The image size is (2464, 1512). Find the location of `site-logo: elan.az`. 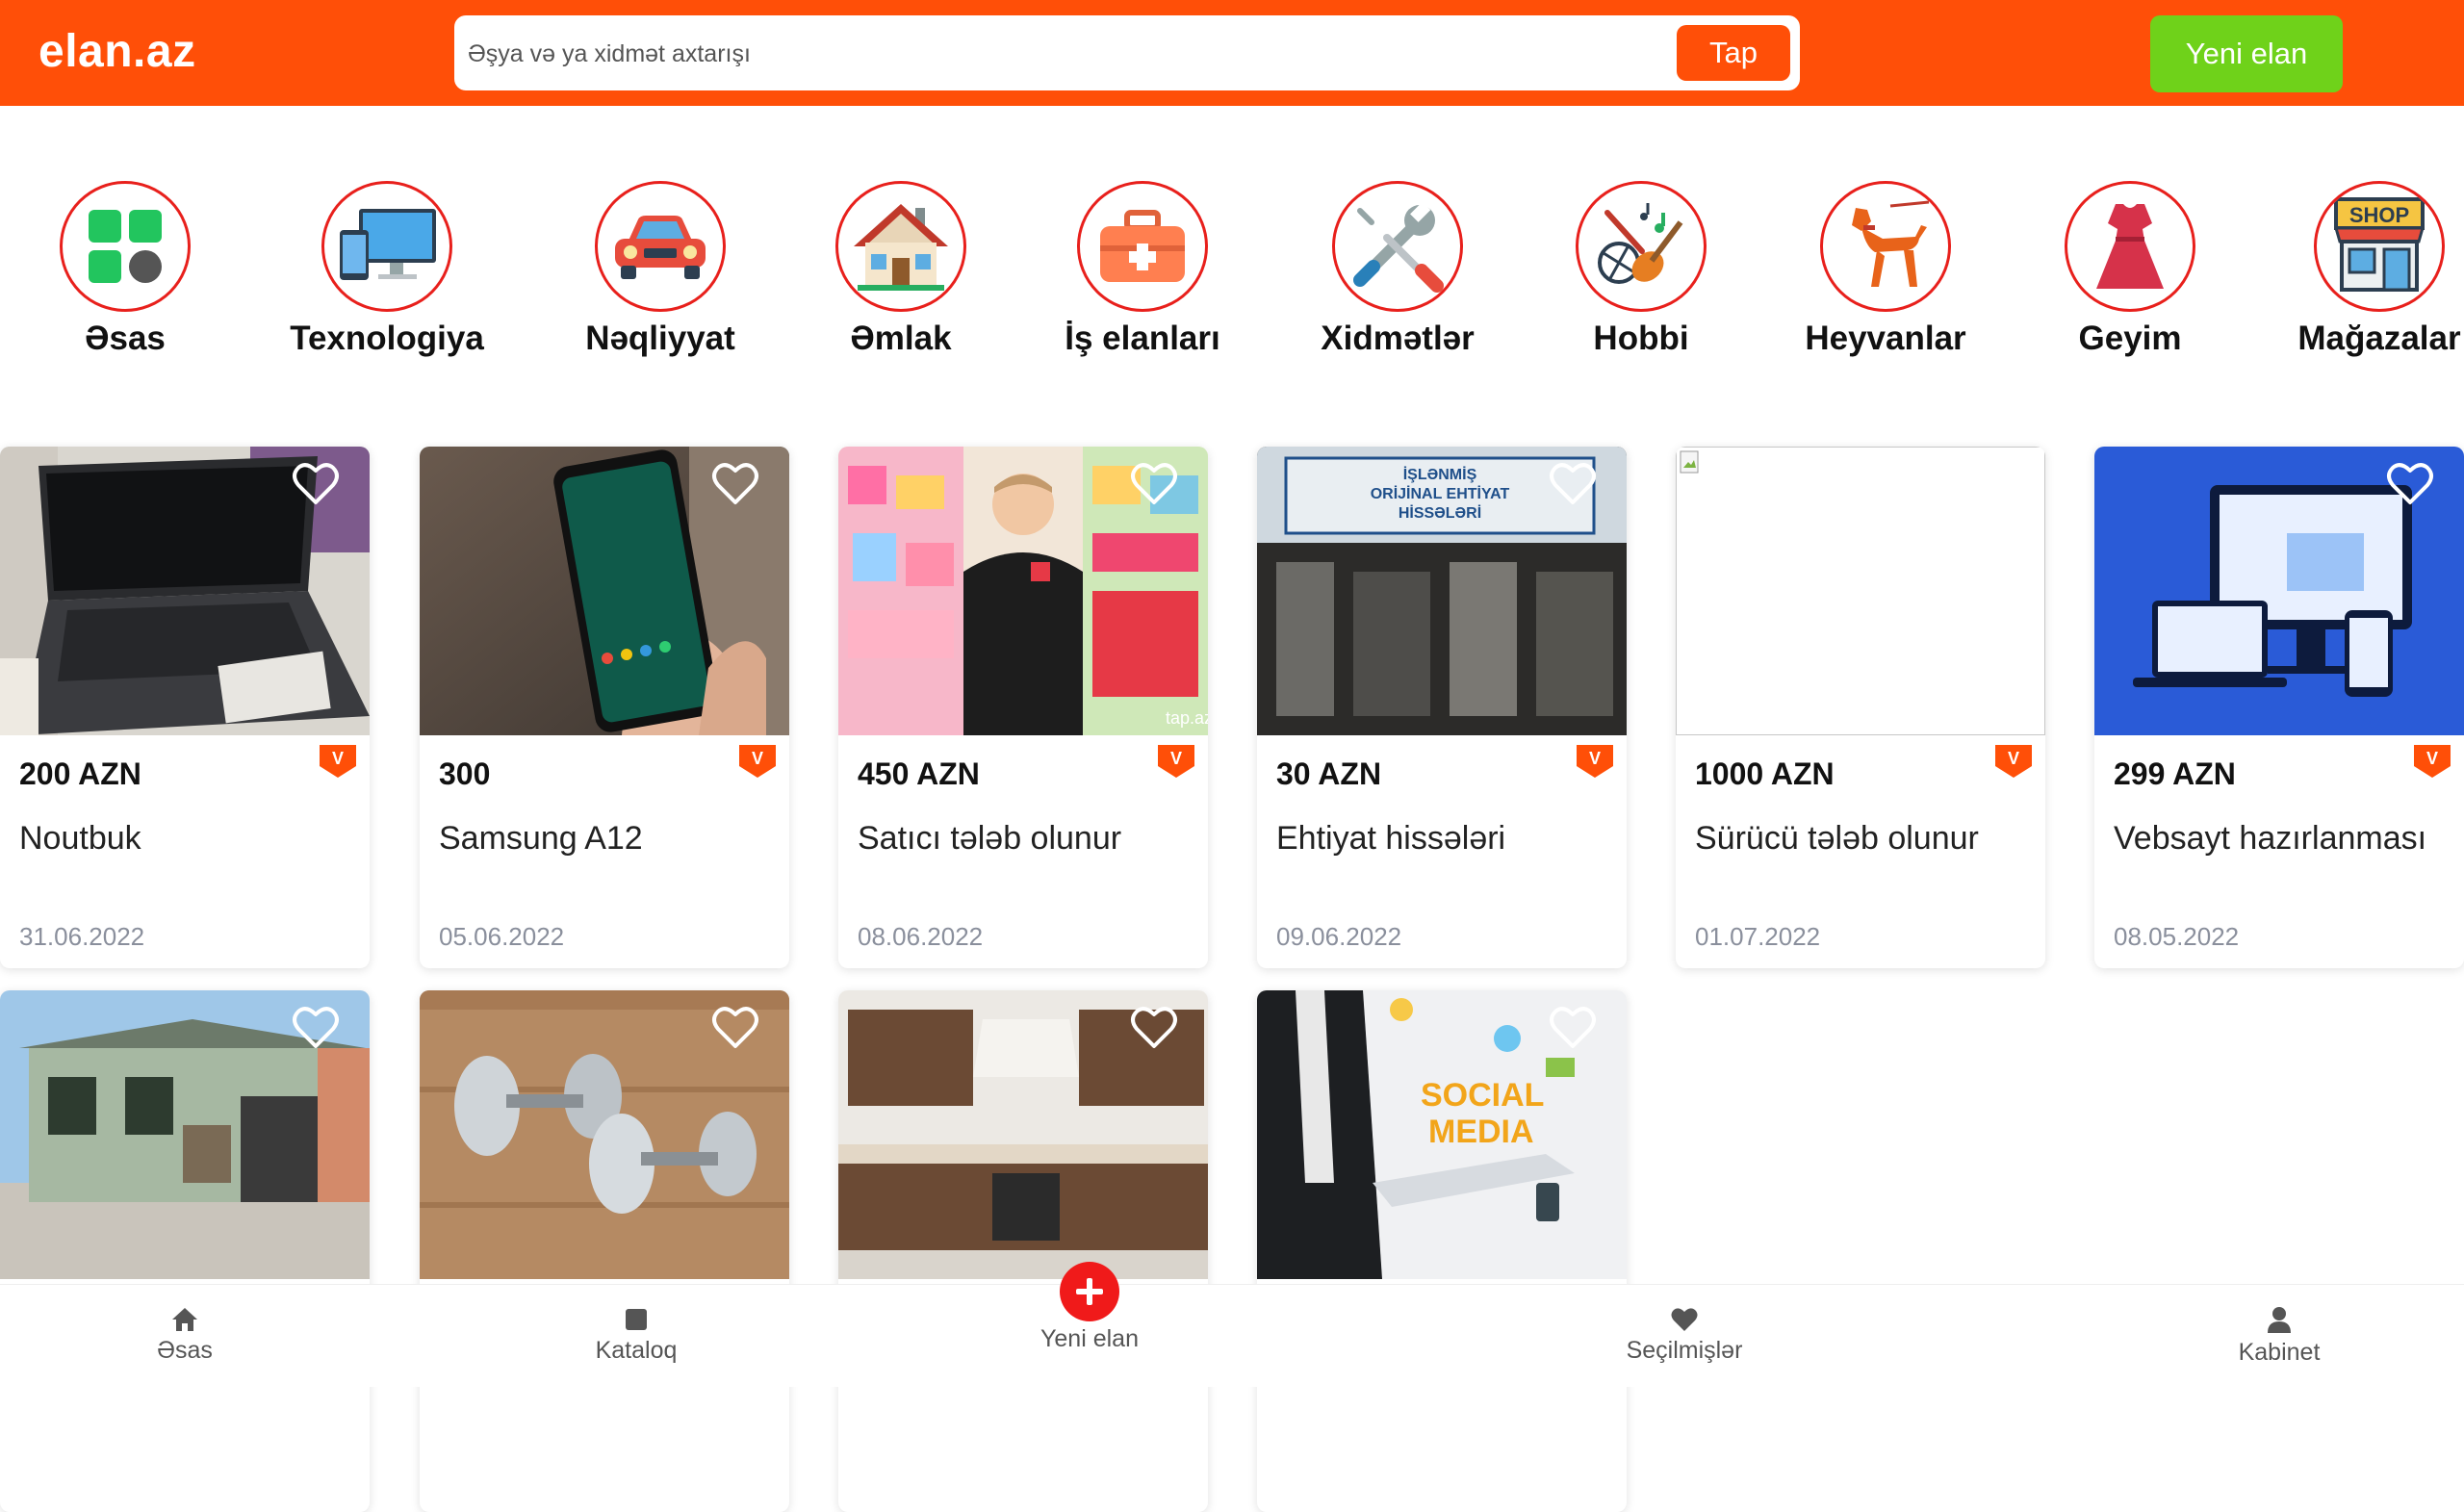

site-logo: elan.az is located at coordinates (117, 51).